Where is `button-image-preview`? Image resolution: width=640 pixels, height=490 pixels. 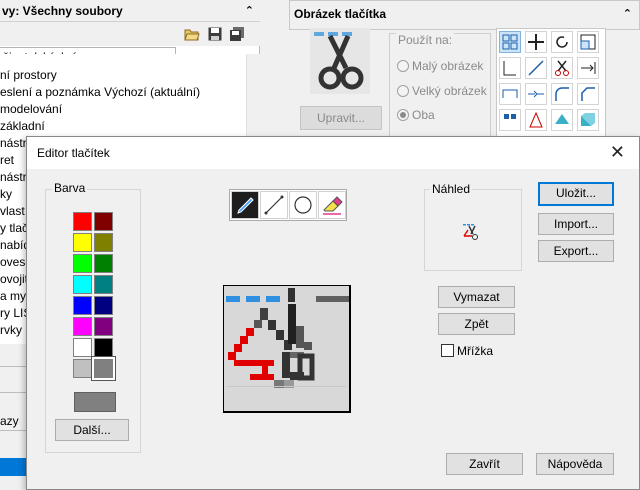
button-image-preview is located at coordinates (340, 61).